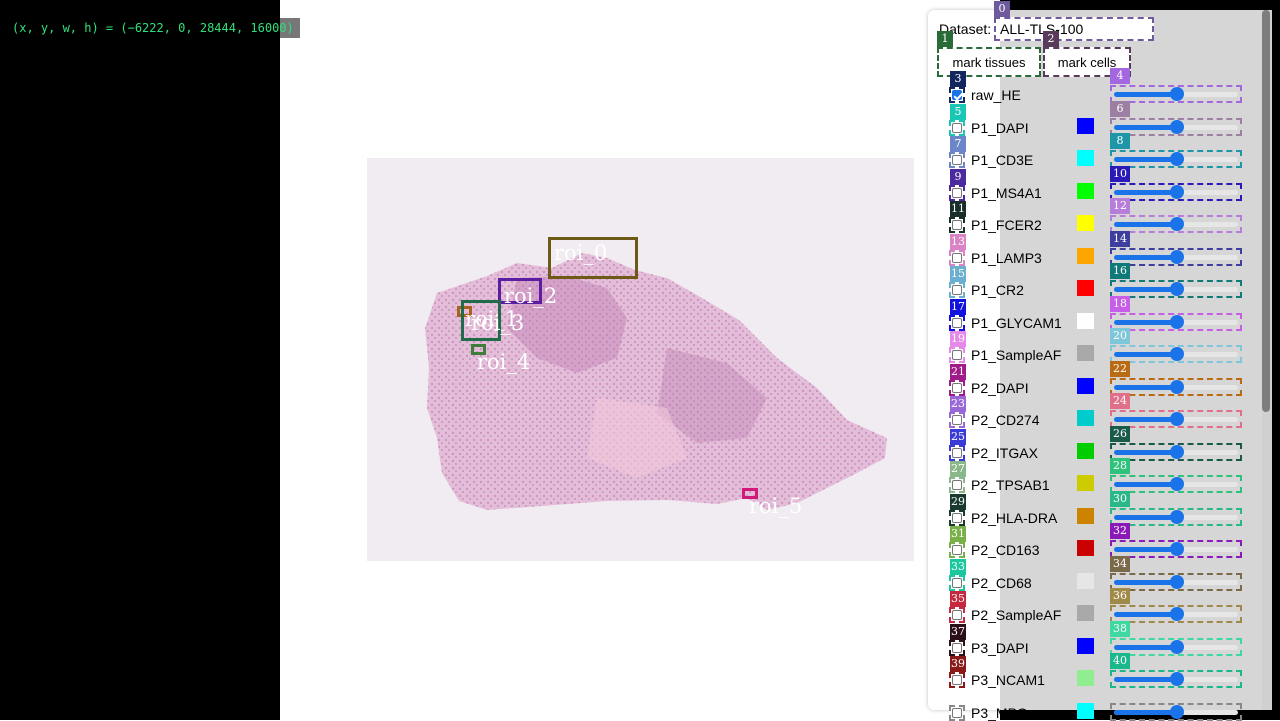  What do you see at coordinates (945, 39) in the screenshot?
I see `mark-tissues-tag: 1` at bounding box center [945, 39].